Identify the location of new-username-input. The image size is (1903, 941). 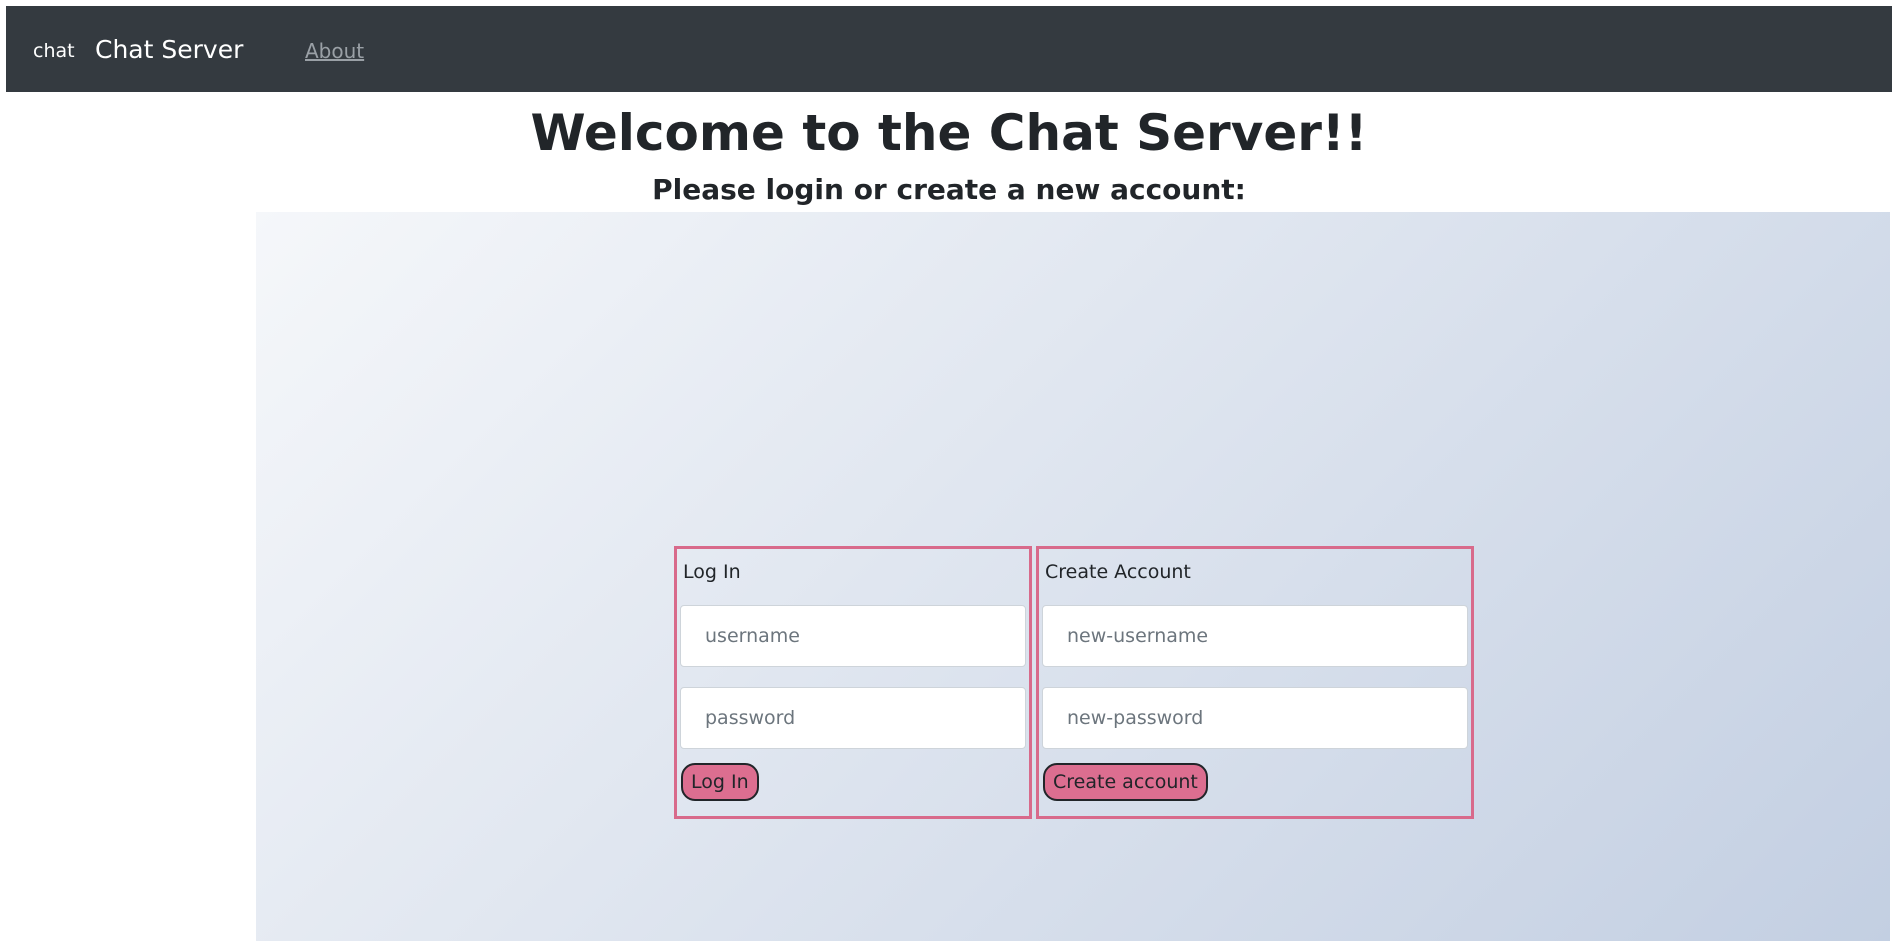
(1255, 636).